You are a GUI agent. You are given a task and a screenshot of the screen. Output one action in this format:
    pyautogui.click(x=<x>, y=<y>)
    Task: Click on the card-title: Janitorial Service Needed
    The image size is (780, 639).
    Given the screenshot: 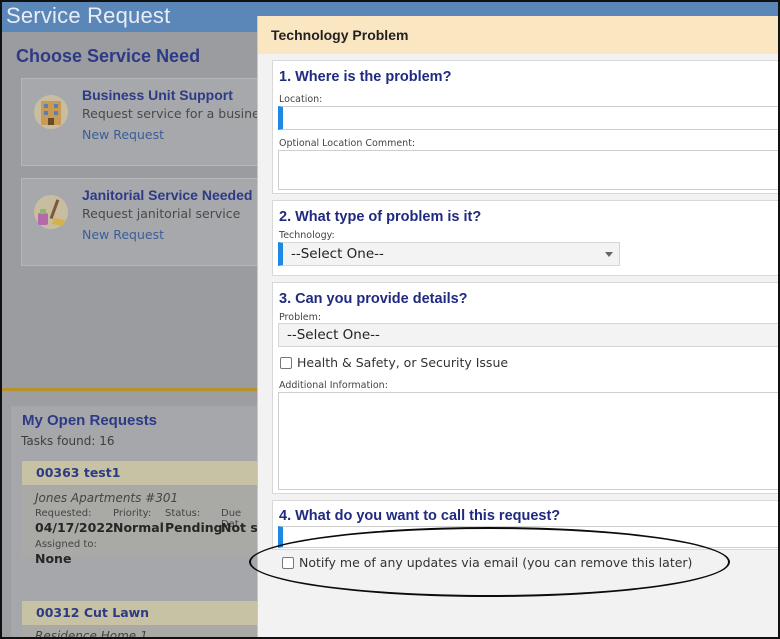 What is the action you would take?
    pyautogui.click(x=167, y=195)
    